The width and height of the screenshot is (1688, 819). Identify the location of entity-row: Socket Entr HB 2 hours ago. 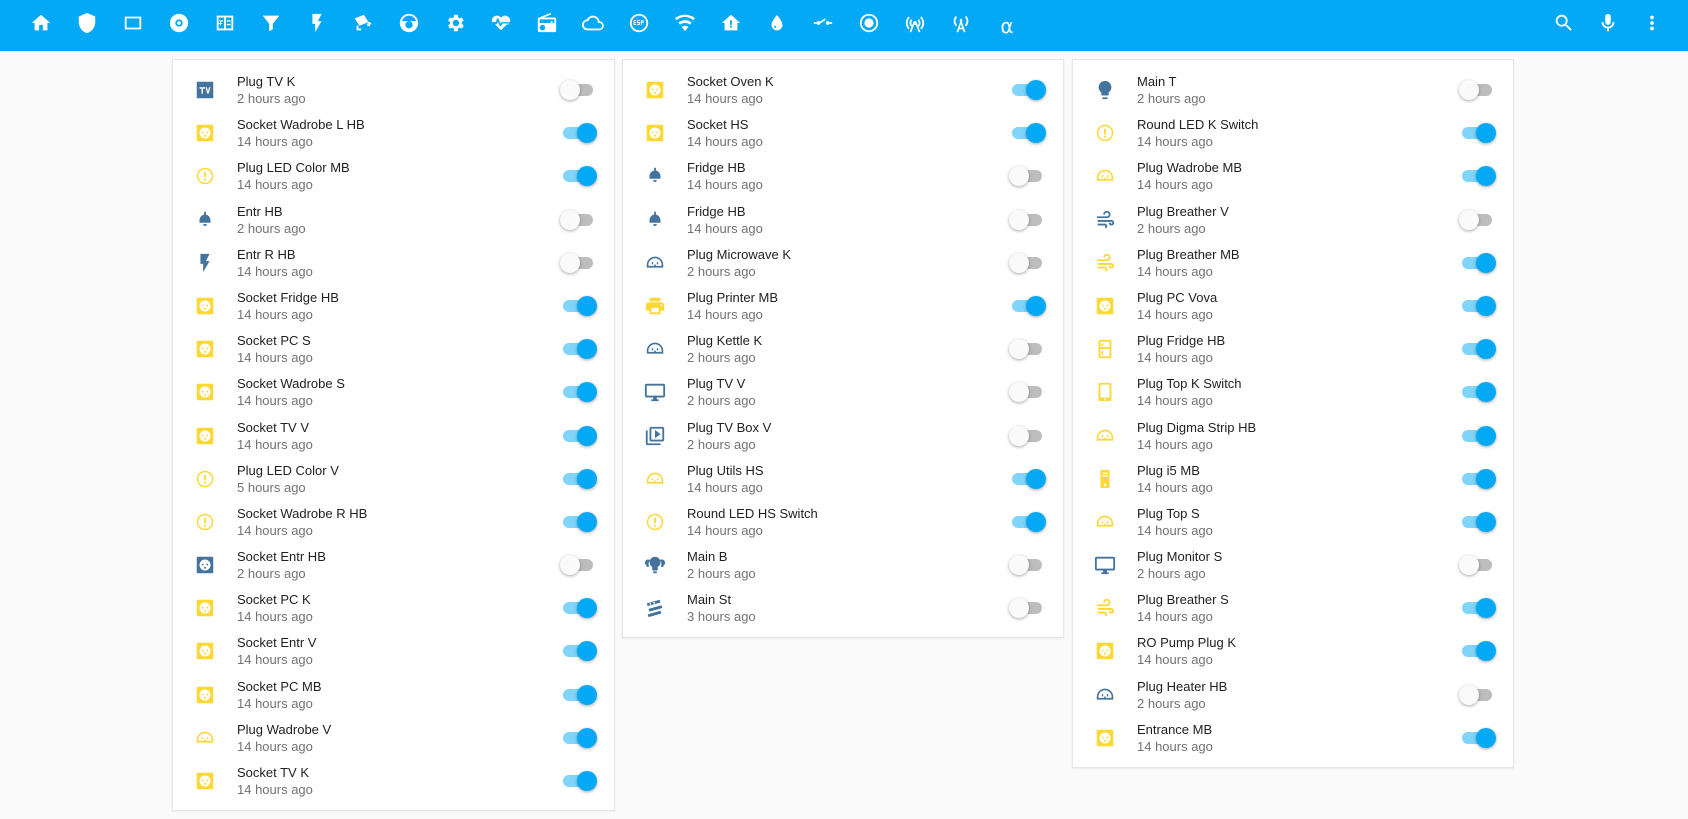
(393, 564).